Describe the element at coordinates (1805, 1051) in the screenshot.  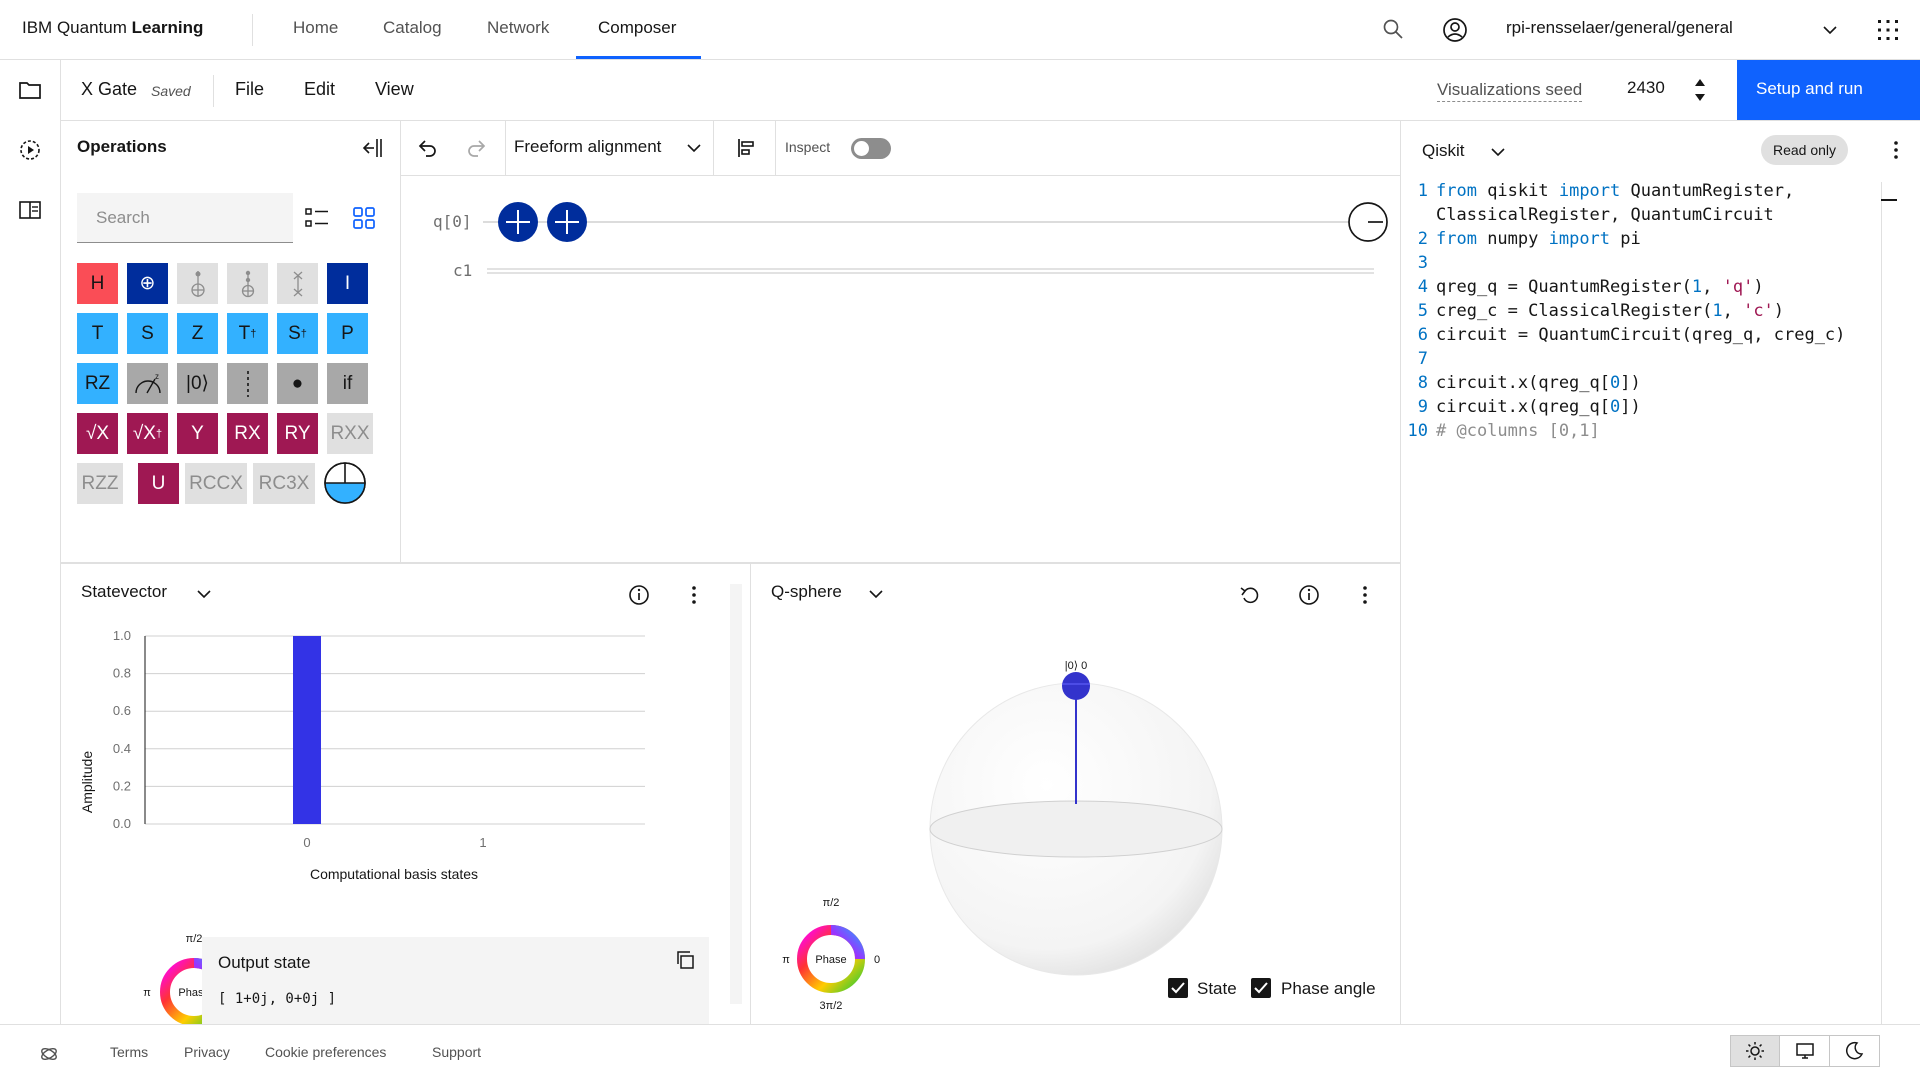
I see `theme-system-button` at that location.